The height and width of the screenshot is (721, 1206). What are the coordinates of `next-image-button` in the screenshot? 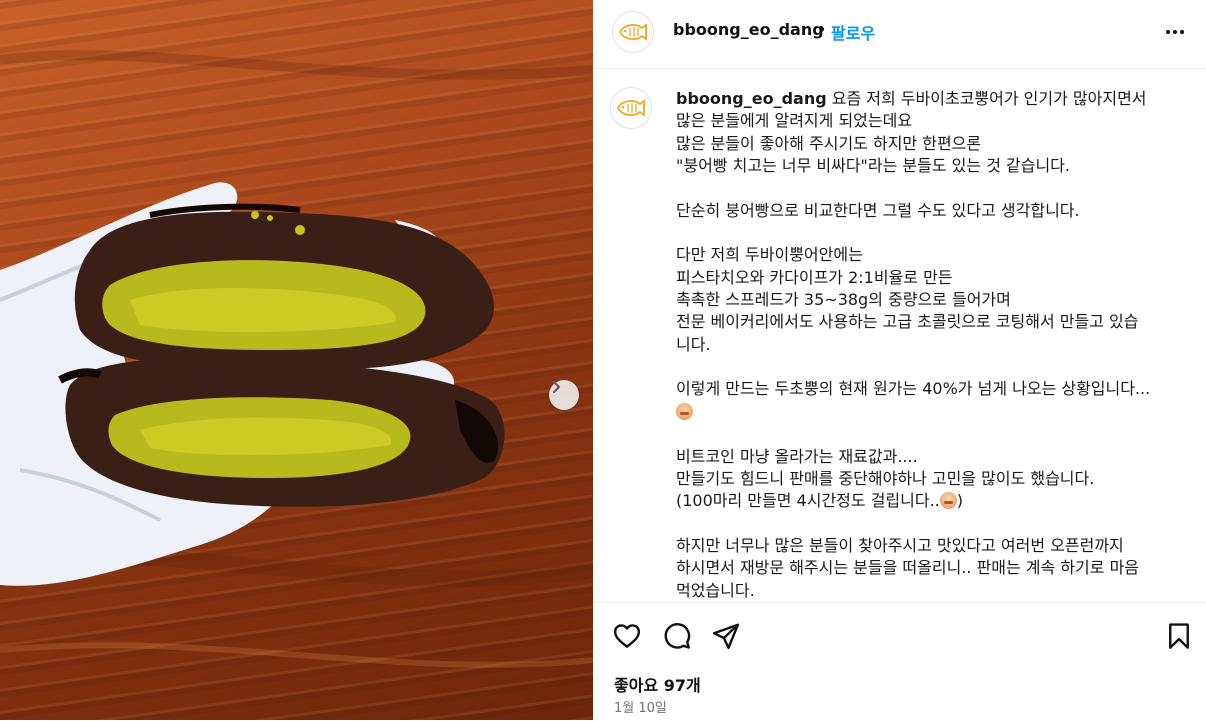 It's located at (564, 395).